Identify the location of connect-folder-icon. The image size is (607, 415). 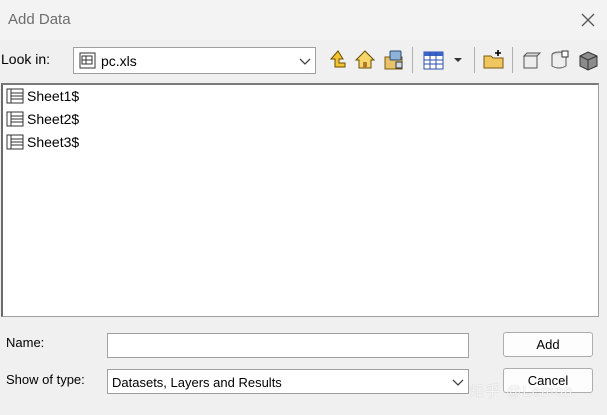
(394, 60).